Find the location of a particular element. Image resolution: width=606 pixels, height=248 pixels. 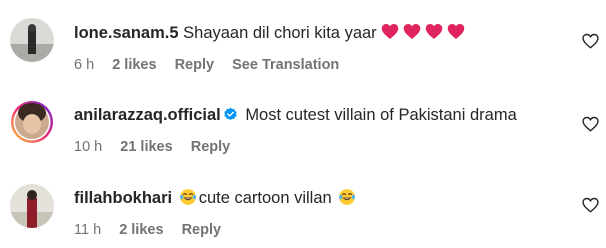

comment-time: 11 h is located at coordinates (88, 230).